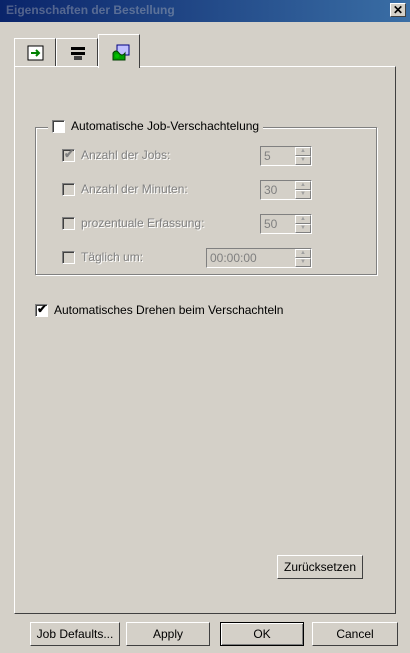  I want to click on jobs-count-checkbox: ✔, so click(68, 154).